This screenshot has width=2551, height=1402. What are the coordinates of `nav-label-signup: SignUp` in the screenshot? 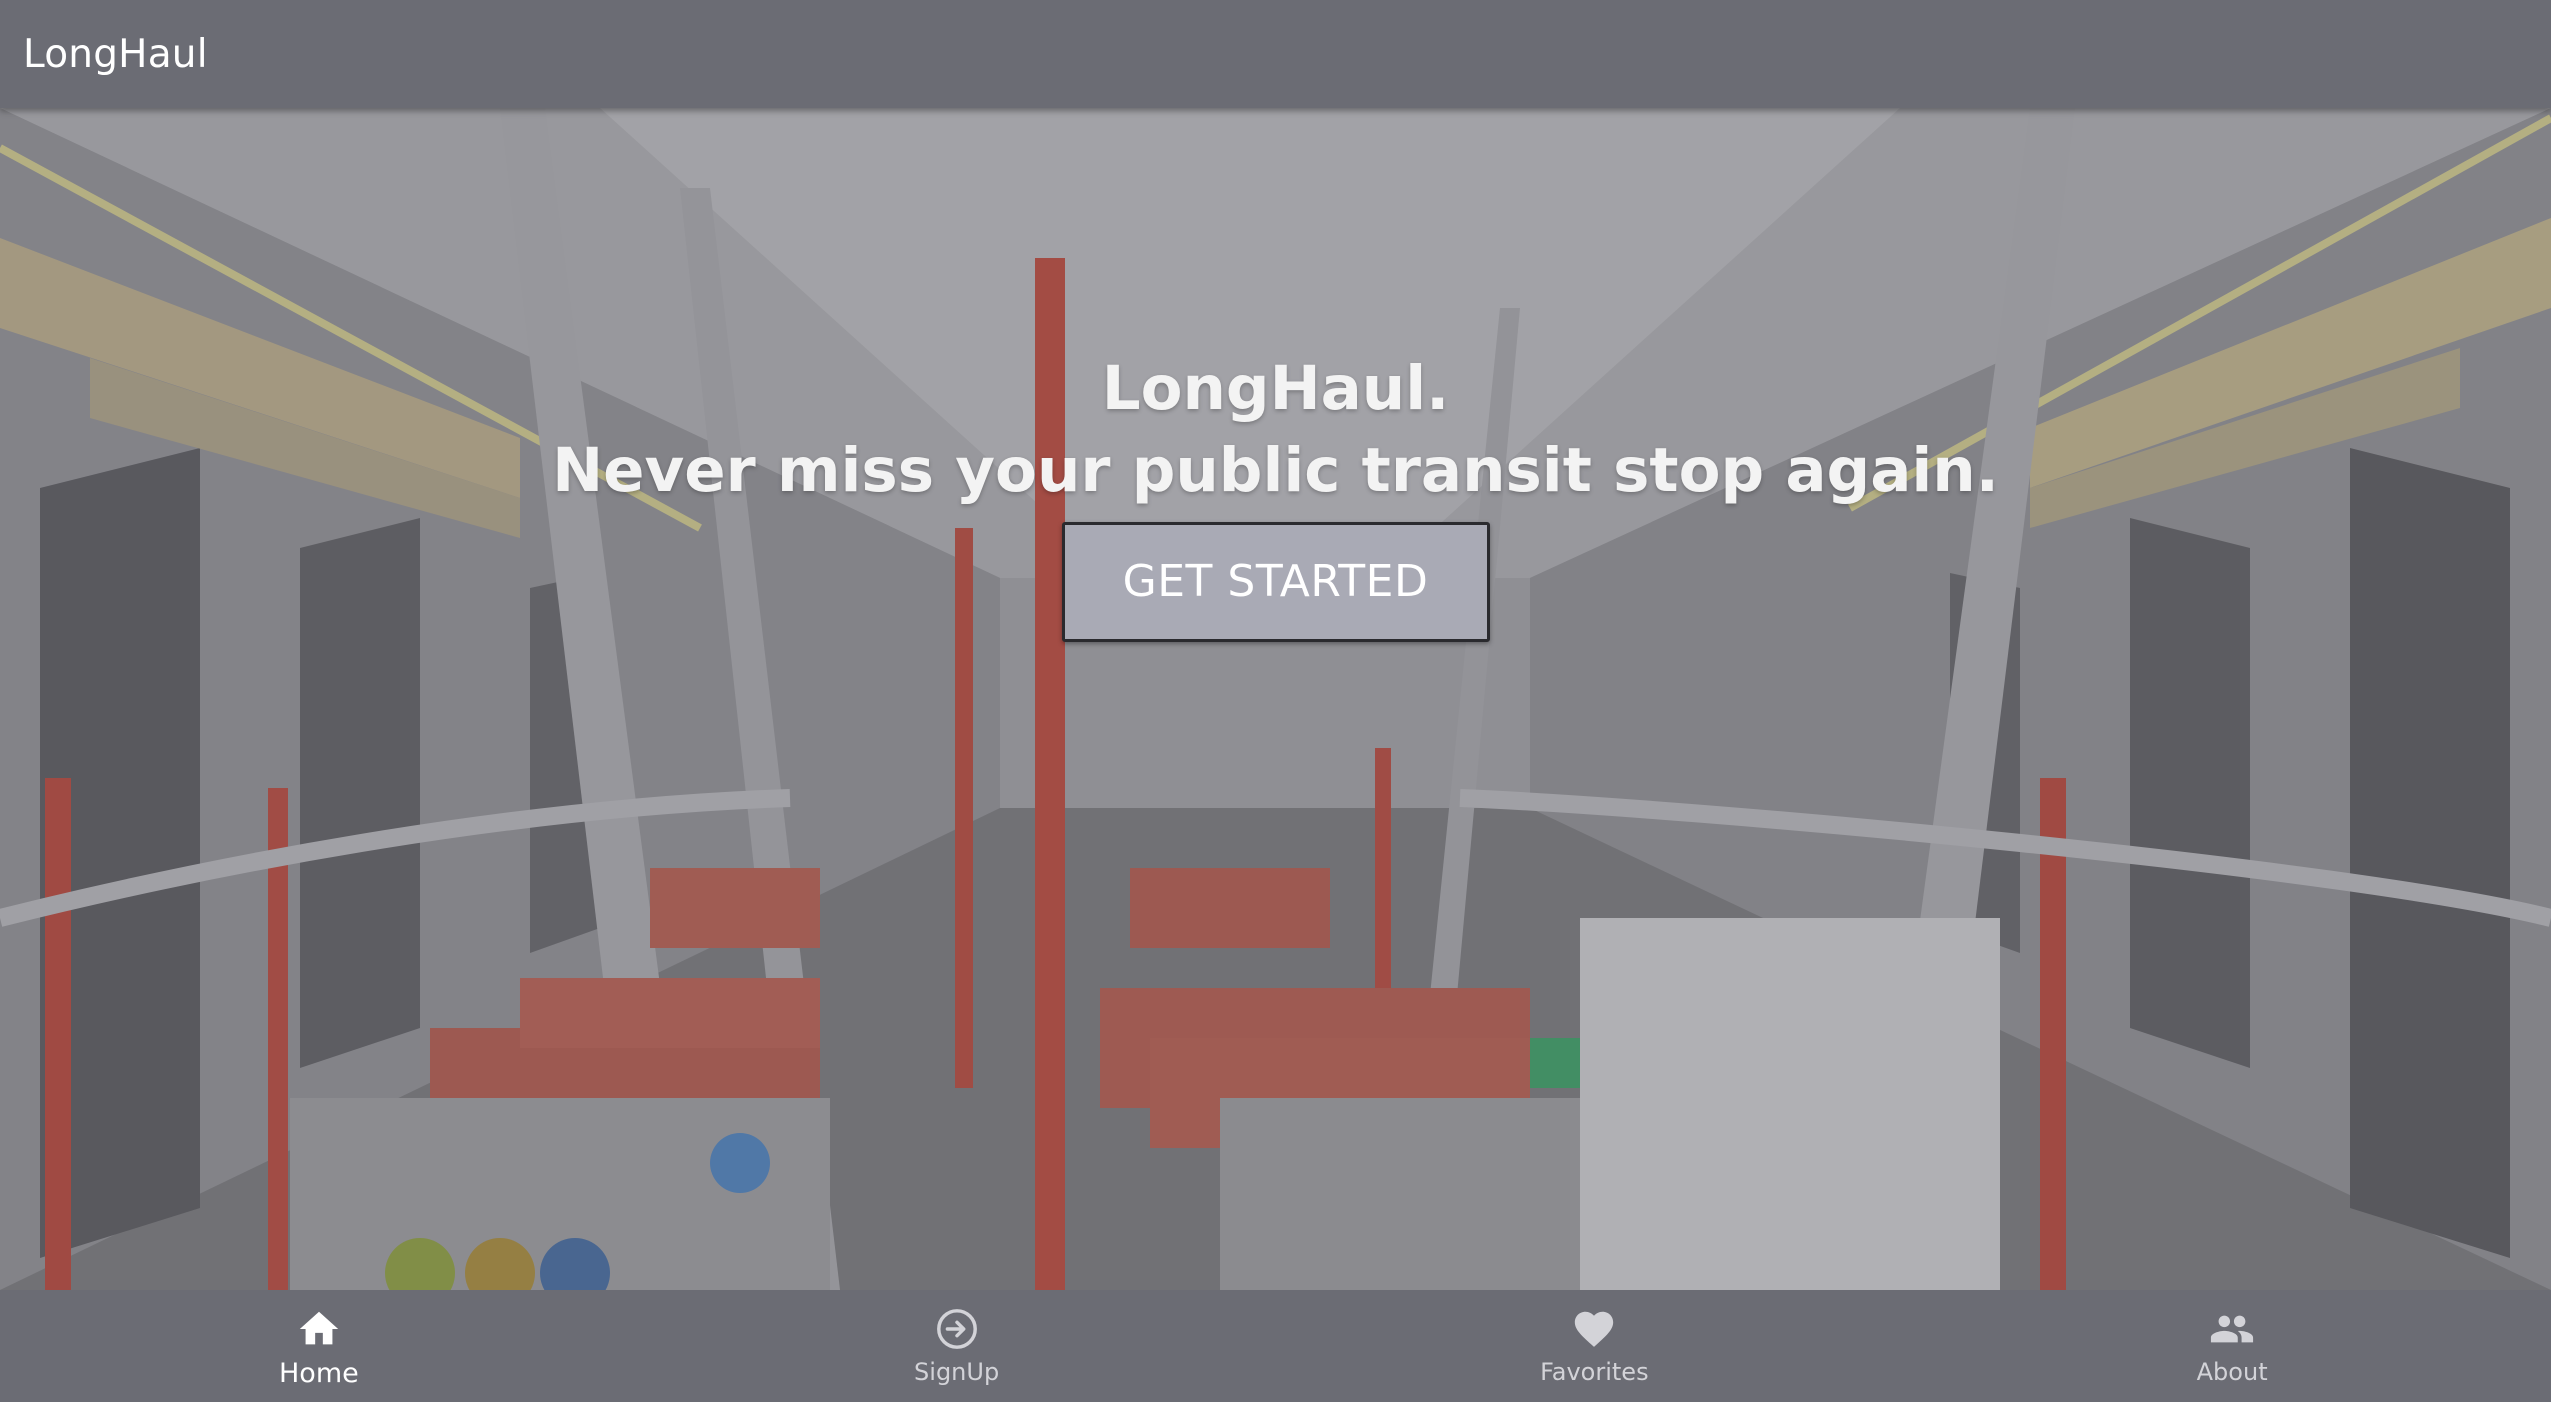 It's located at (957, 1372).